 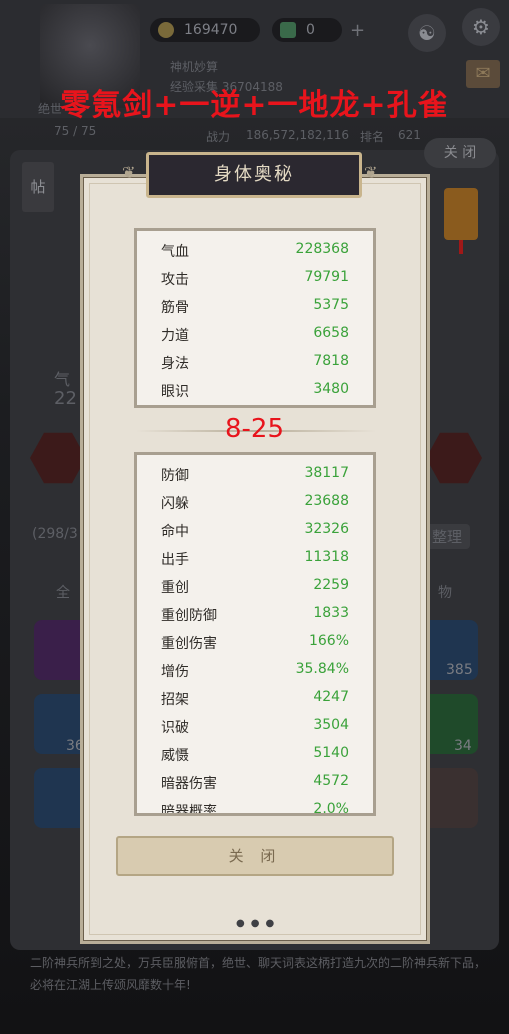 What do you see at coordinates (189, 784) in the screenshot?
I see `stat-name: 暗器伤害` at bounding box center [189, 784].